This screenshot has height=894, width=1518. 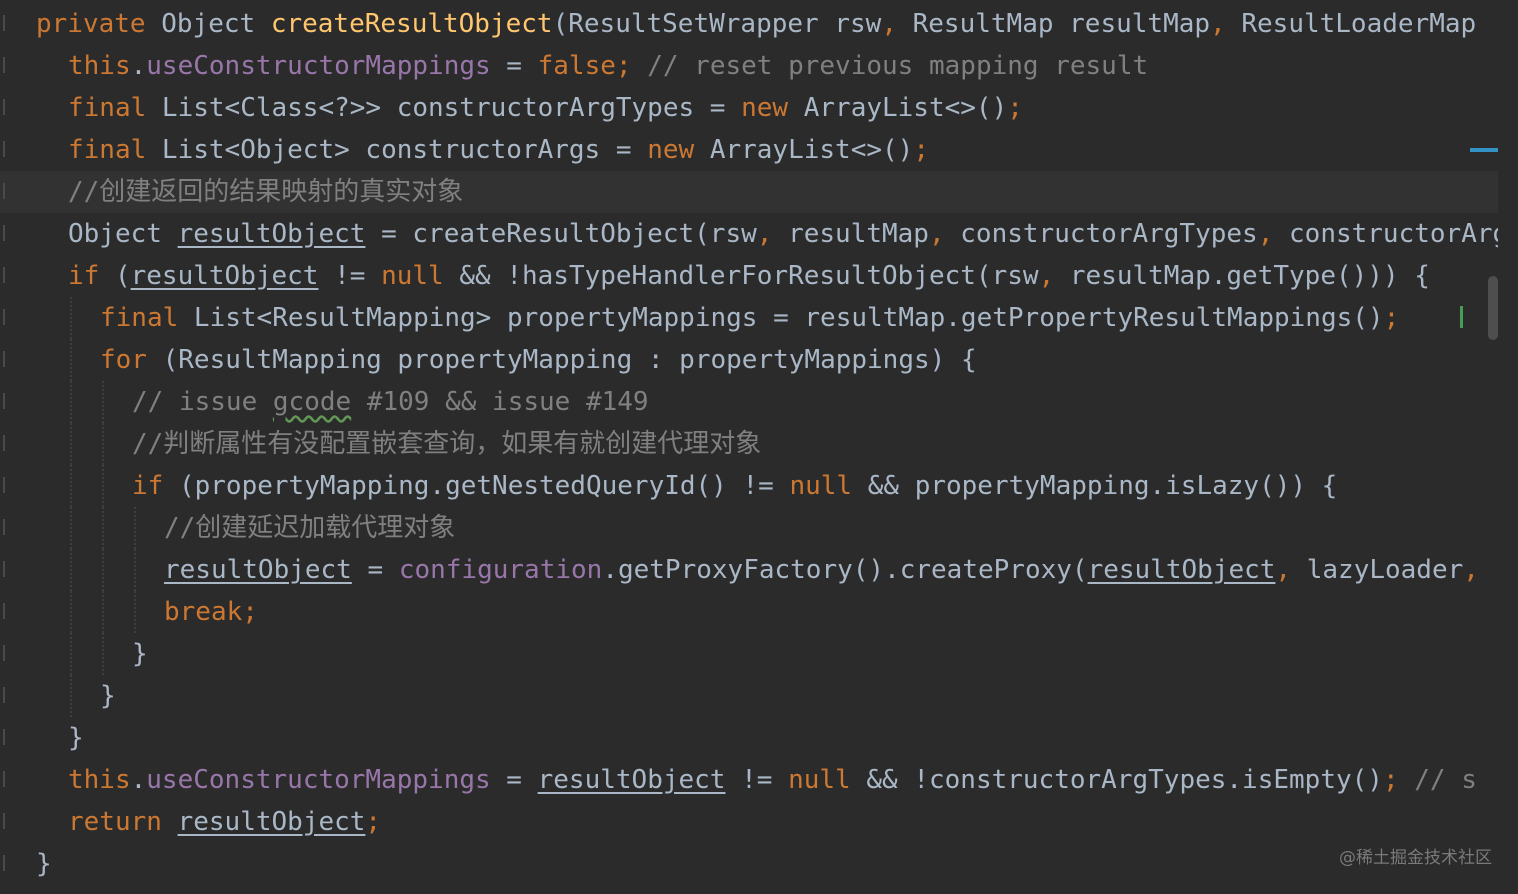 I want to click on code-line: //判断属性有没配置嵌套查询，如果有就创建代理对象, so click(x=749, y=444).